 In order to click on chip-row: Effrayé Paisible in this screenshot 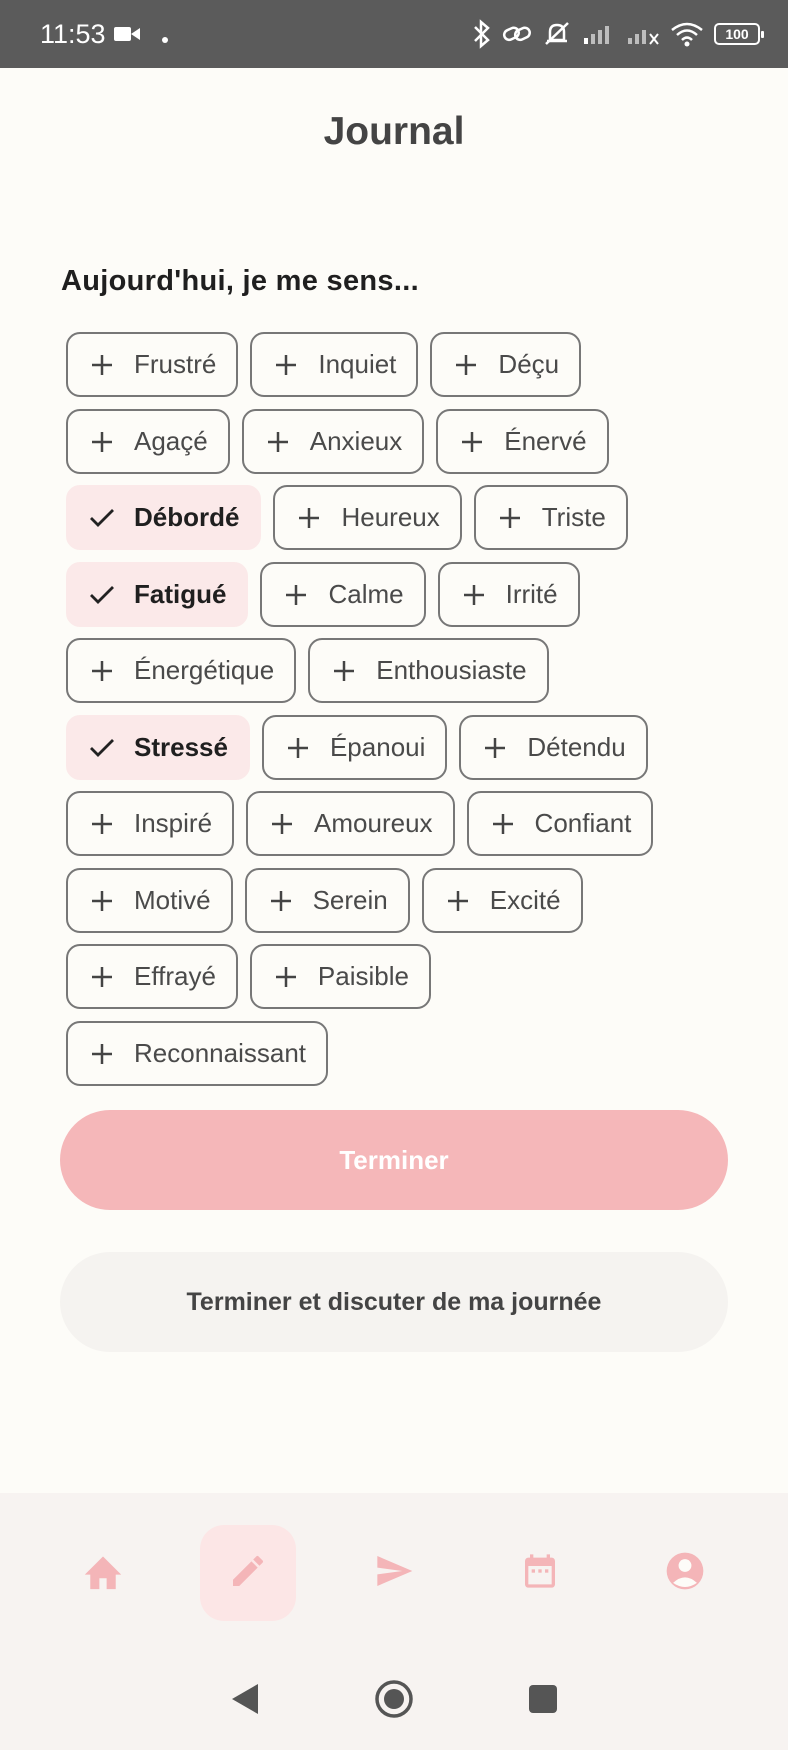, I will do `click(248, 976)`.